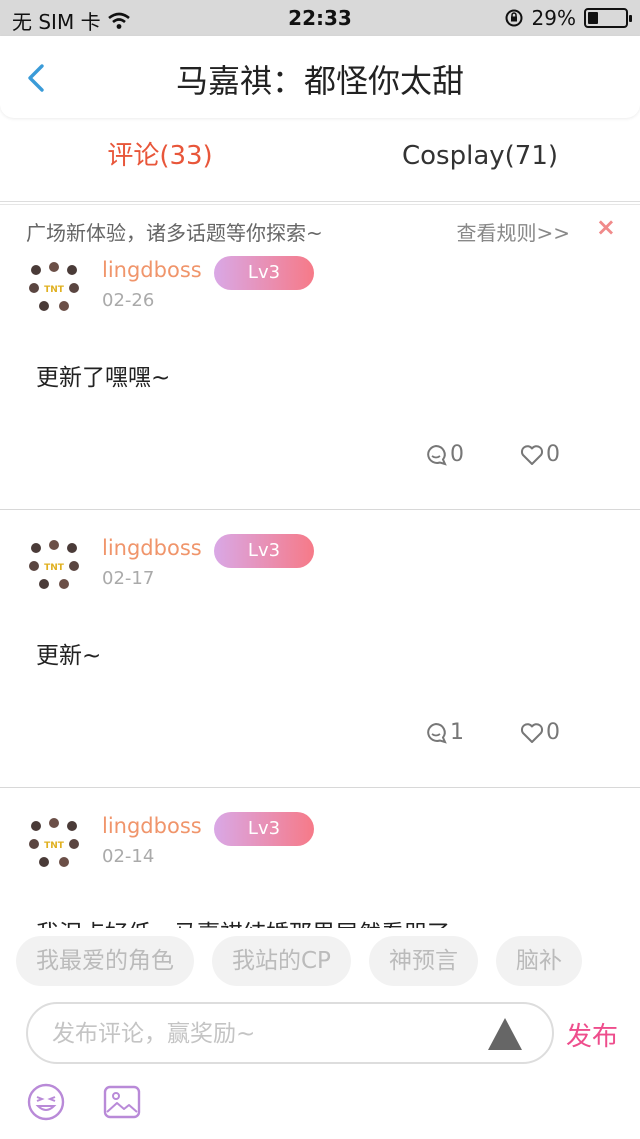 The width and height of the screenshot is (640, 1139). Describe the element at coordinates (281, 961) in the screenshot. I see `topic-chip: 我站的CP` at that location.